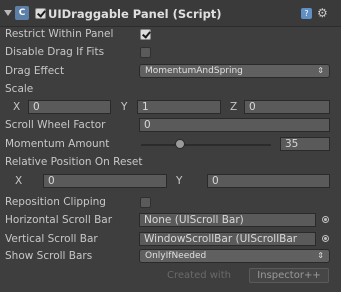  Describe the element at coordinates (55, 52) in the screenshot. I see `disable-drag-if-fits-label: Disable Drag If Fits` at that location.